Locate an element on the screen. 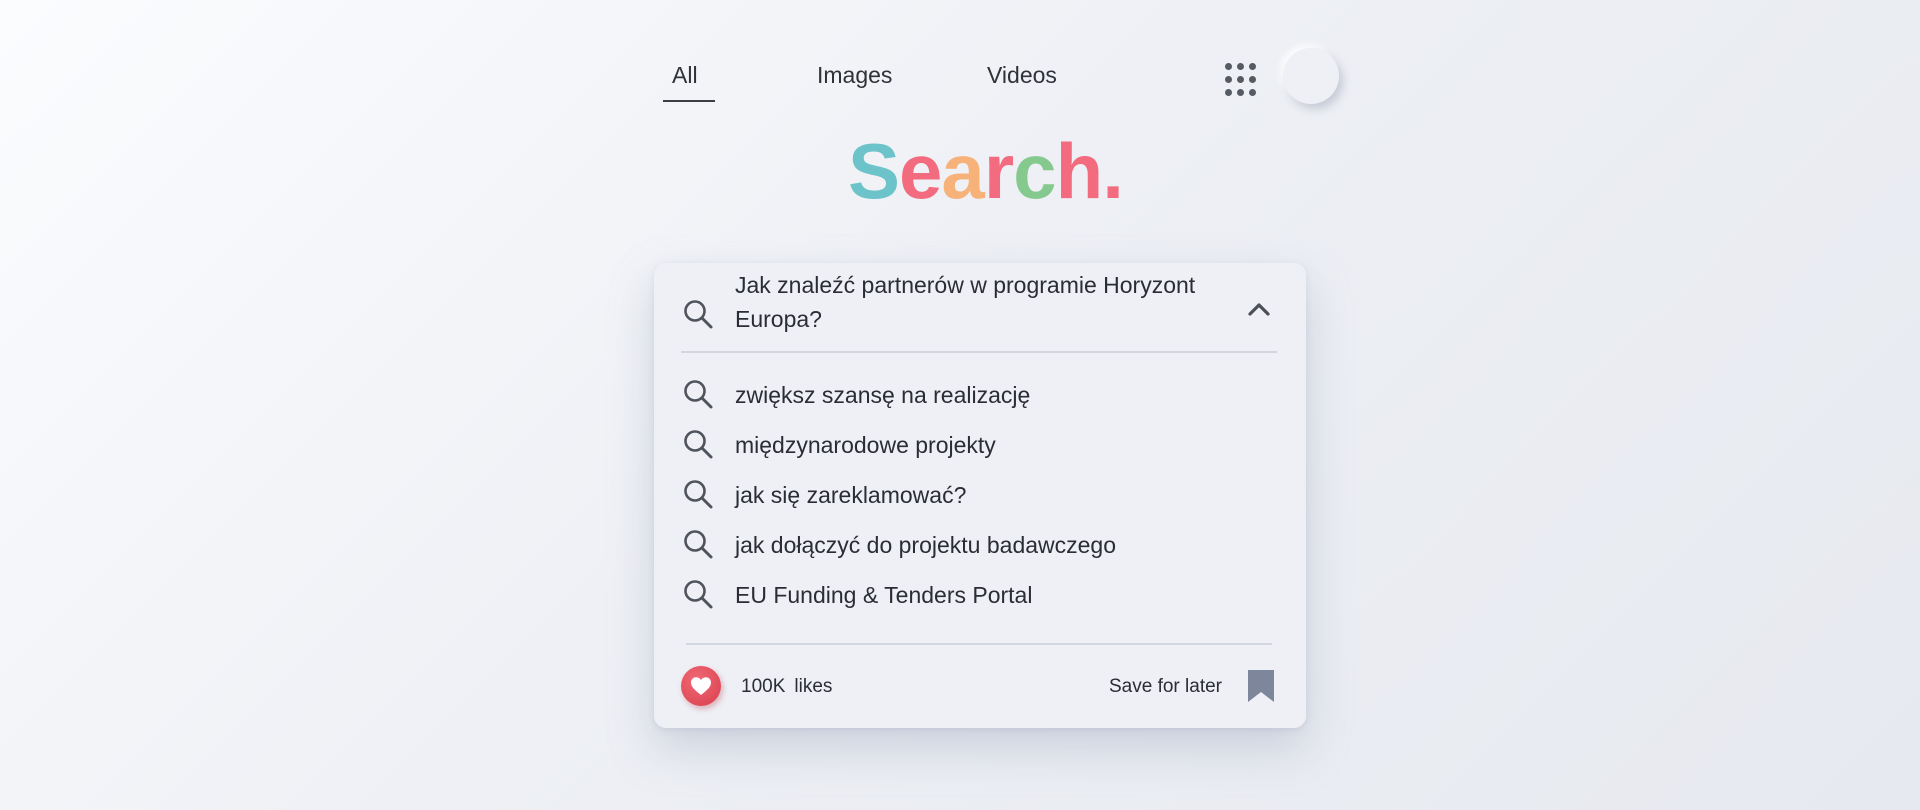 The width and height of the screenshot is (1920, 810). suggestion-item: EU Funding & Tenders Portal is located at coordinates (962, 595).